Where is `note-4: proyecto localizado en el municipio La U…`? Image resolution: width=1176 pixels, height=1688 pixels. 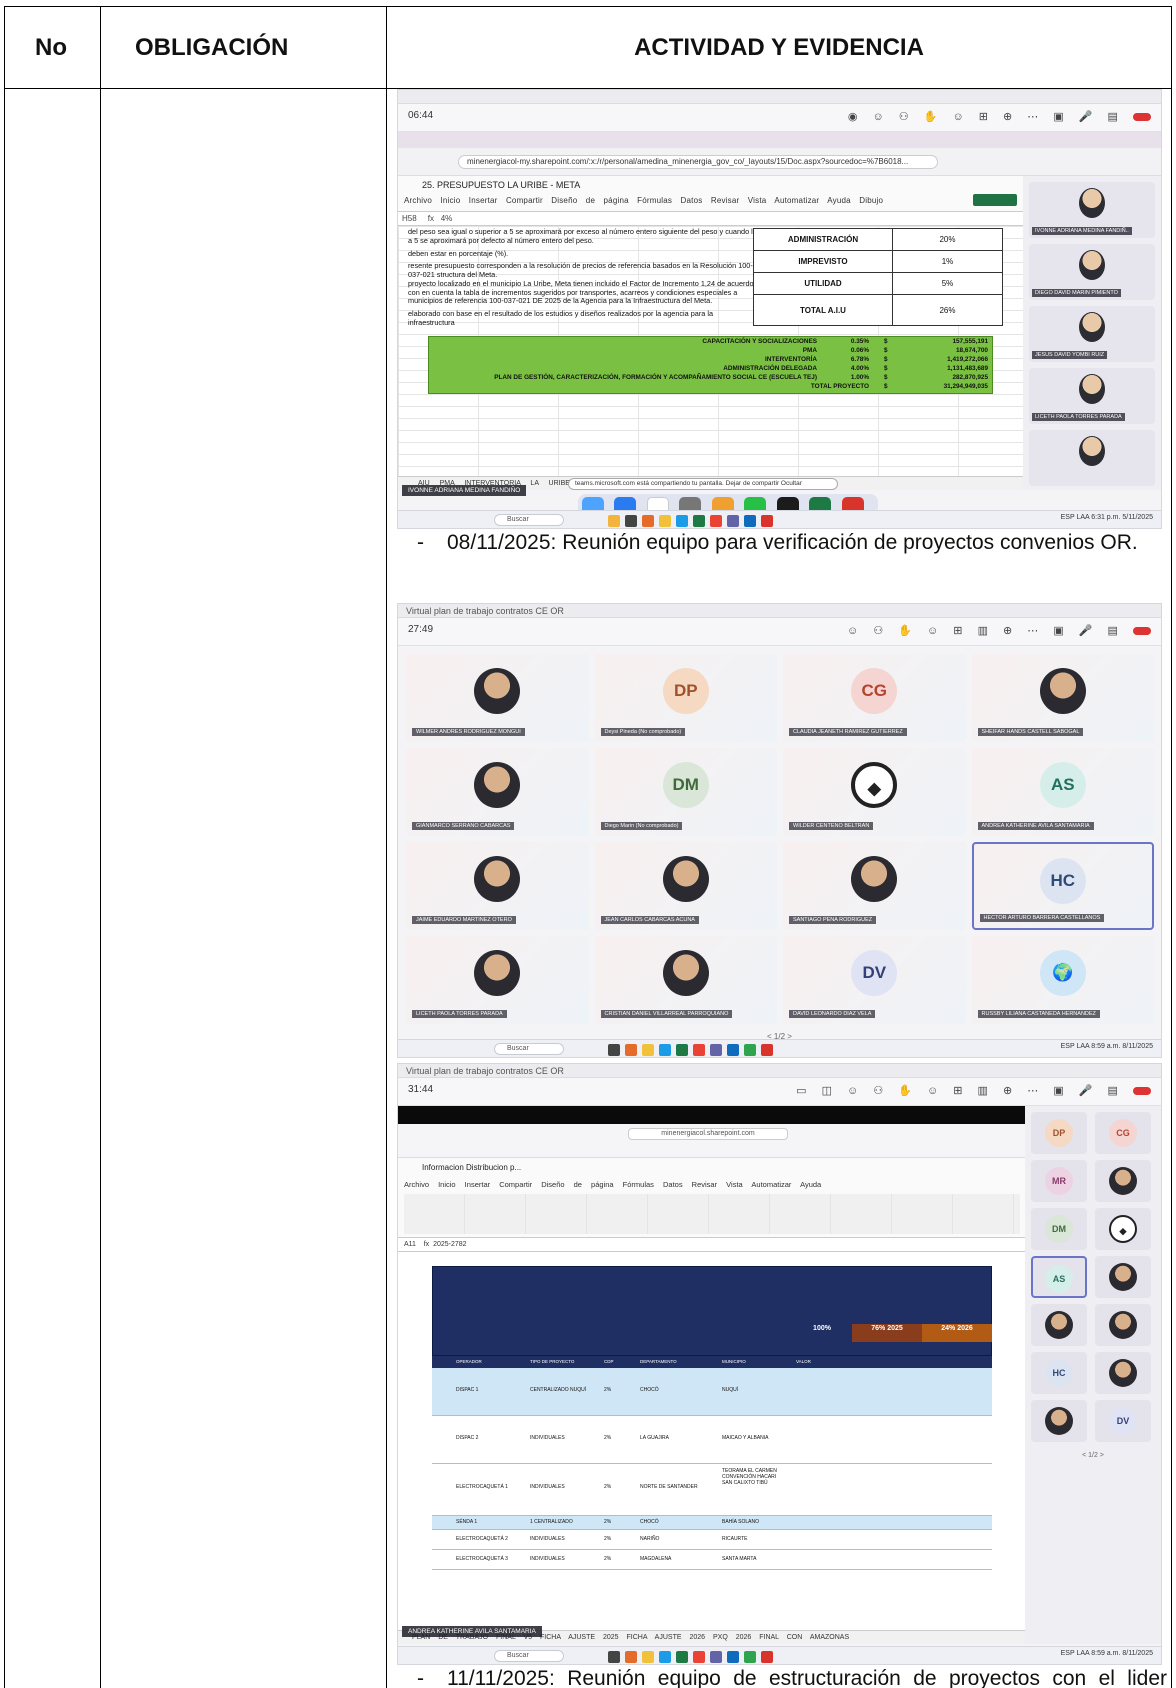 note-4: proyecto localizado en el municipio La U… is located at coordinates (581, 292).